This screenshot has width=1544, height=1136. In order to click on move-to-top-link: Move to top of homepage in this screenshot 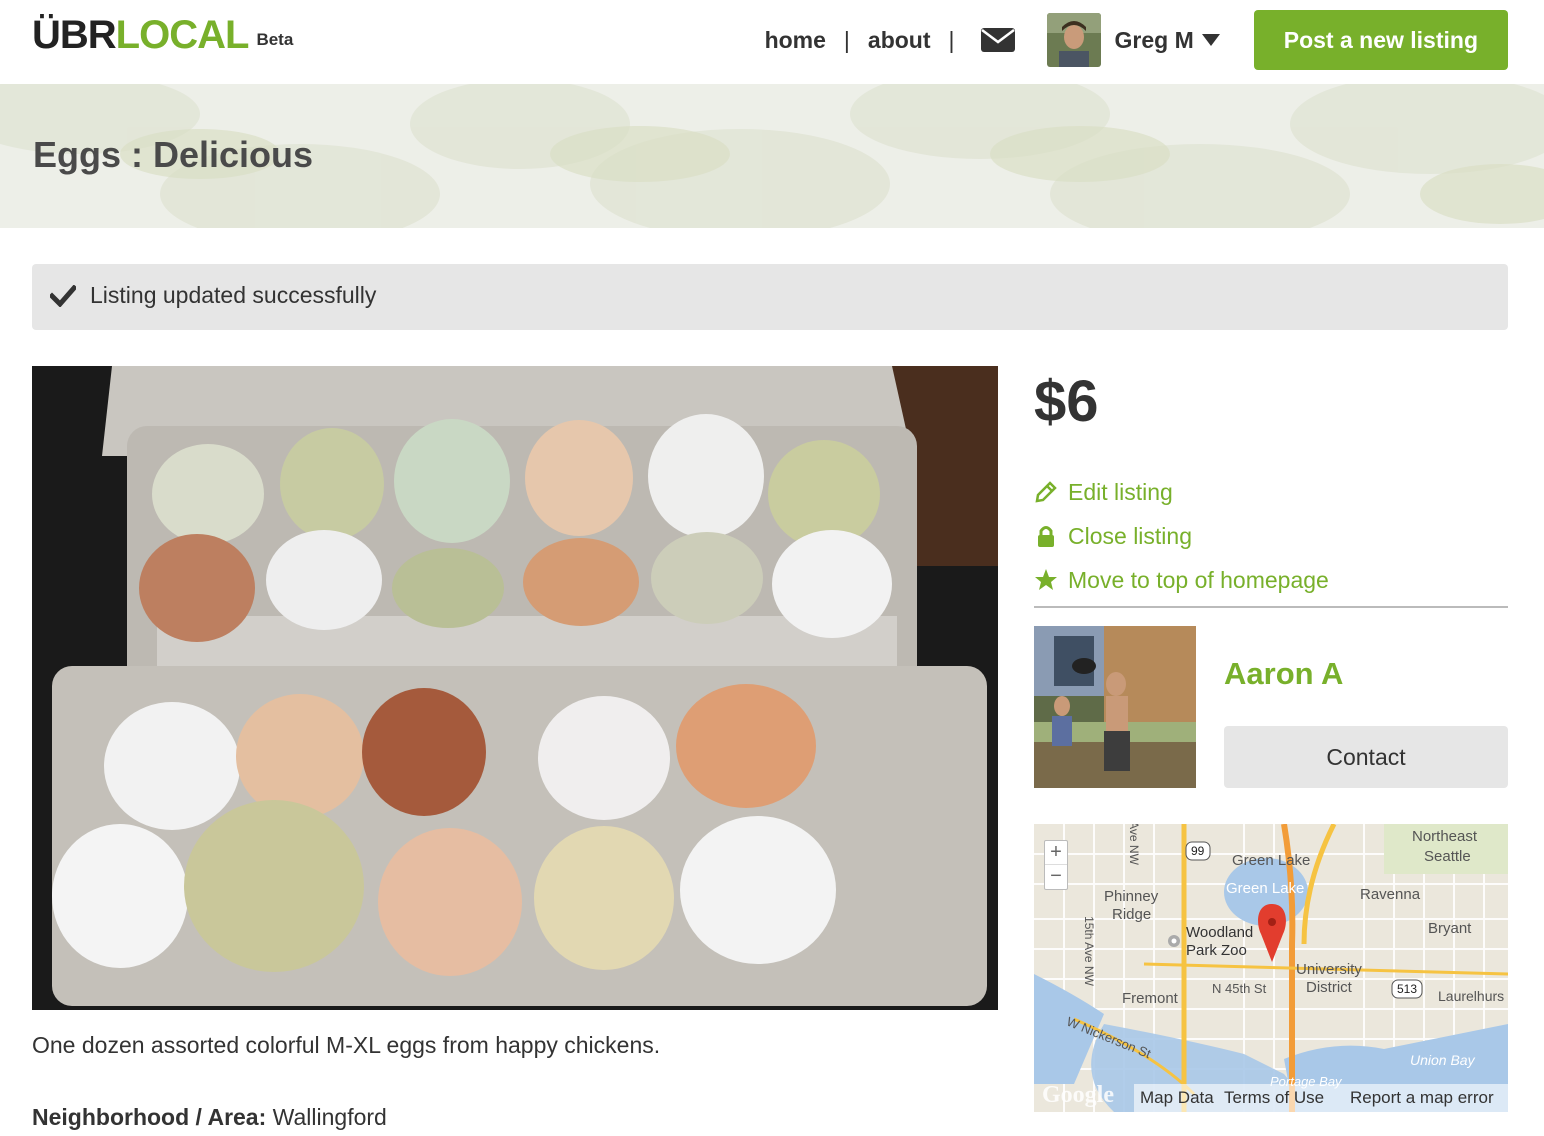, I will do `click(1181, 580)`.